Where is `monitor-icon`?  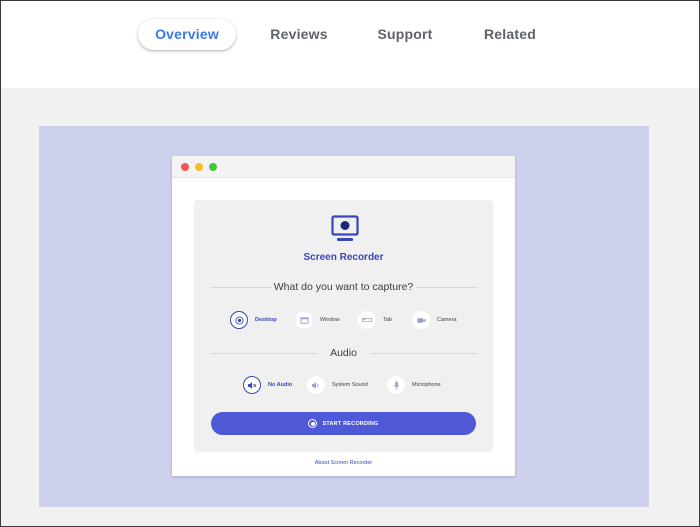 monitor-icon is located at coordinates (345, 228).